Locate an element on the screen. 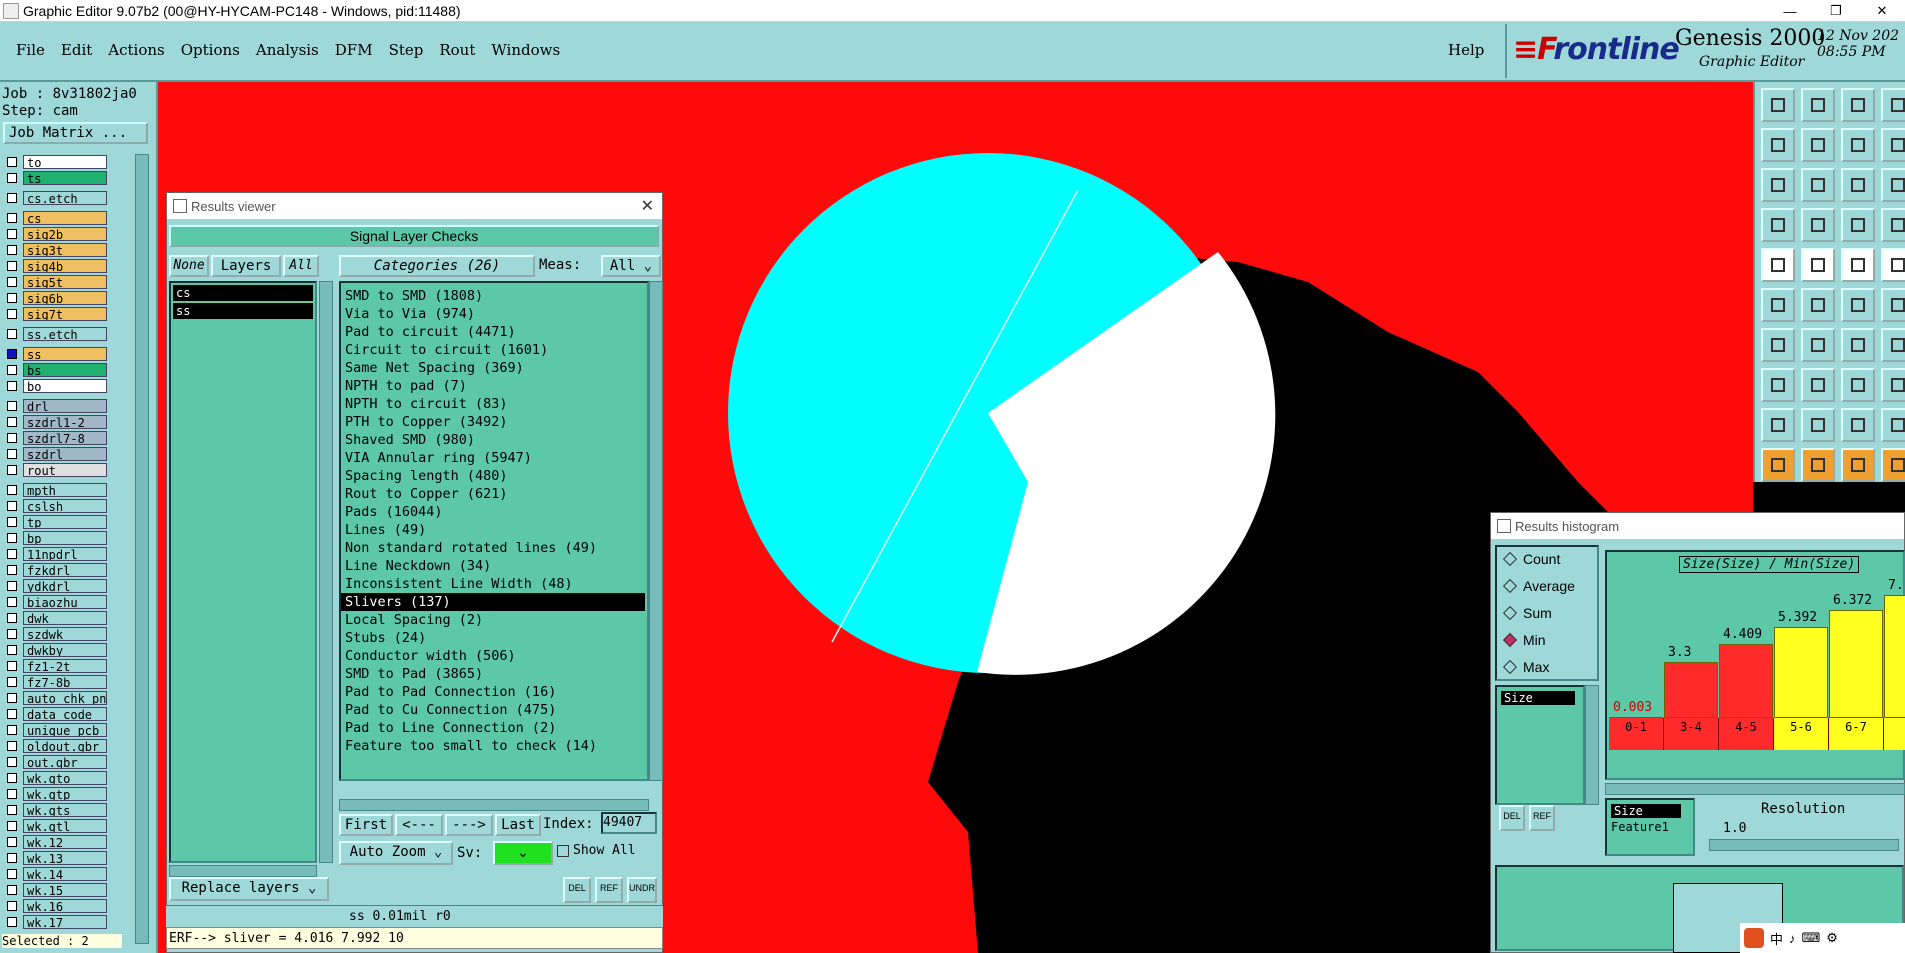 Image resolution: width=1905 pixels, height=953 pixels. tool-button-r1-c3 is located at coordinates (1858, 105).